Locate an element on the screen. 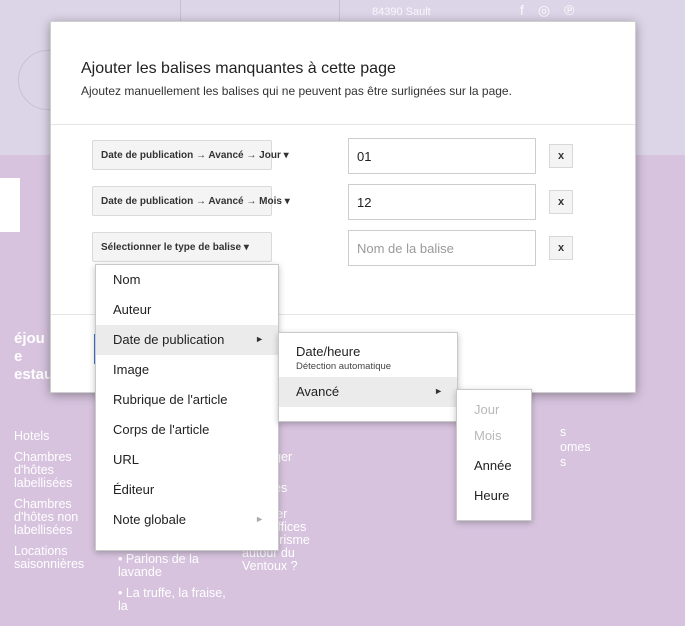 The height and width of the screenshot is (626, 685). menu-item-label: Date de publication is located at coordinates (169, 339).